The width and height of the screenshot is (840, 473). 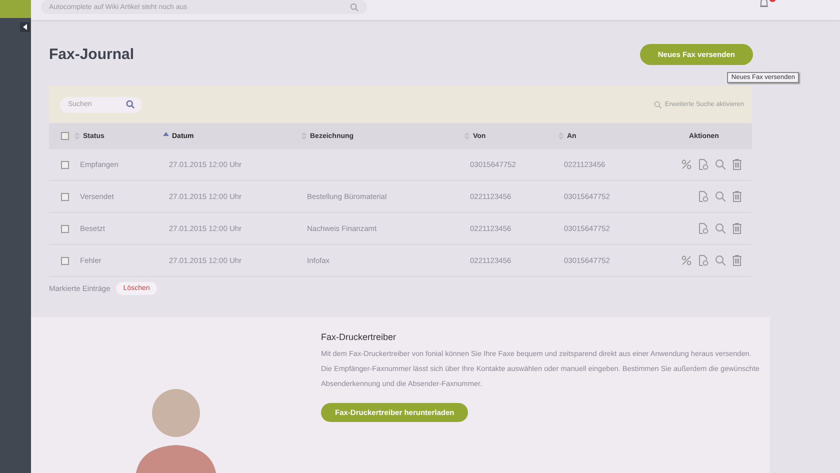 What do you see at coordinates (25, 27) in the screenshot?
I see `collapse-icon` at bounding box center [25, 27].